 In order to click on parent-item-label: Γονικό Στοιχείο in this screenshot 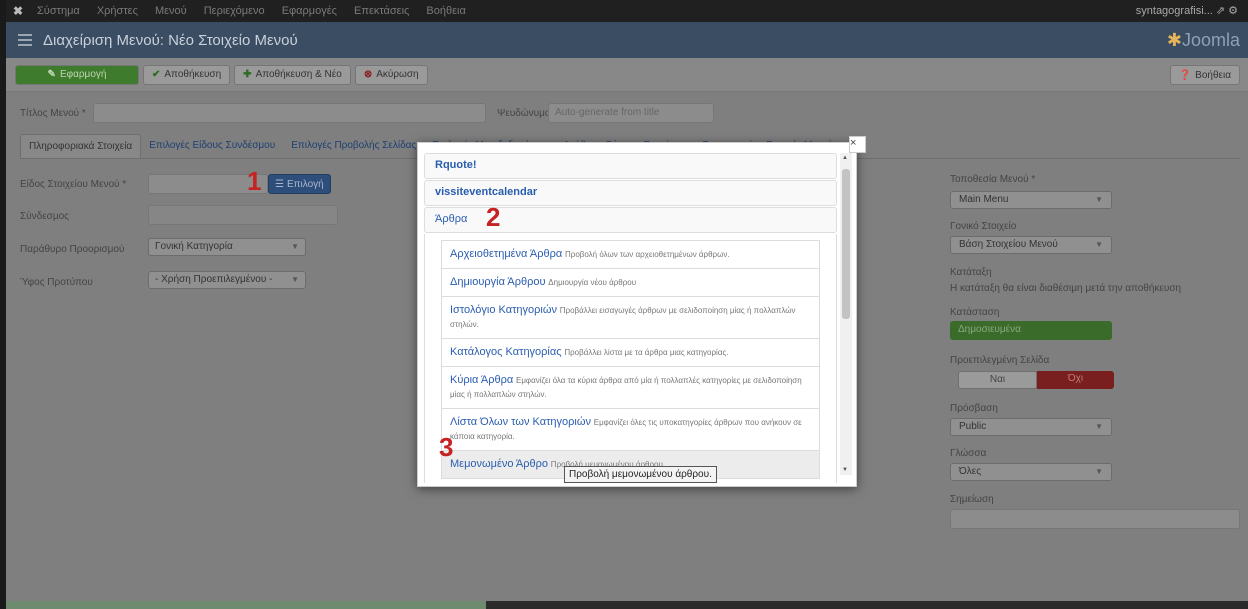, I will do `click(983, 226)`.